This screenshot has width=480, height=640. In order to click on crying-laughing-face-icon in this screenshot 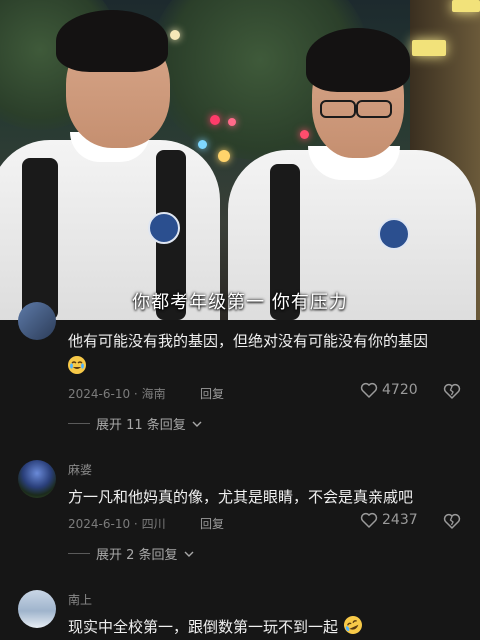, I will do `click(77, 365)`.